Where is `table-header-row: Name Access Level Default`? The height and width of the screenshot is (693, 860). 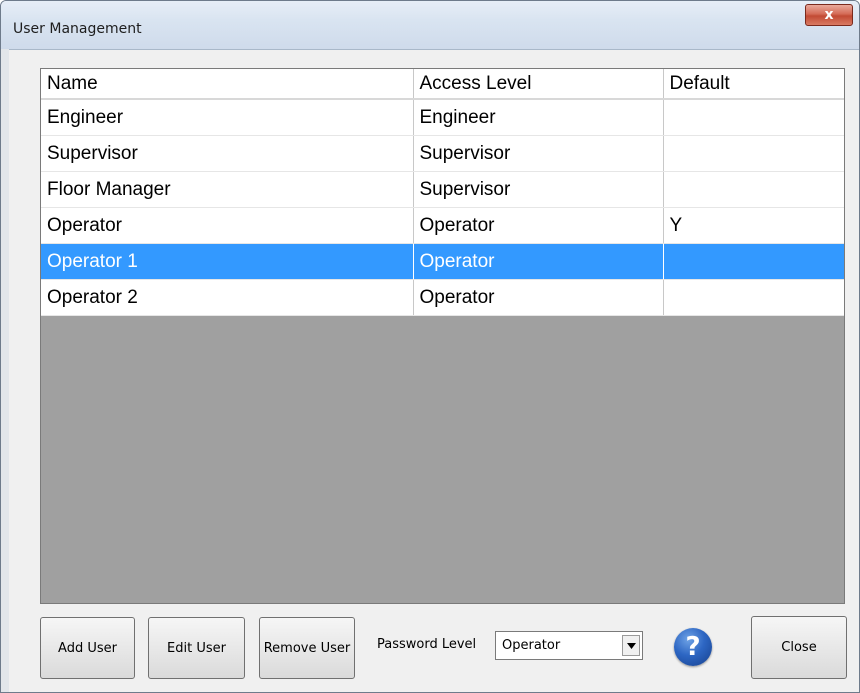 table-header-row: Name Access Level Default is located at coordinates (442, 84).